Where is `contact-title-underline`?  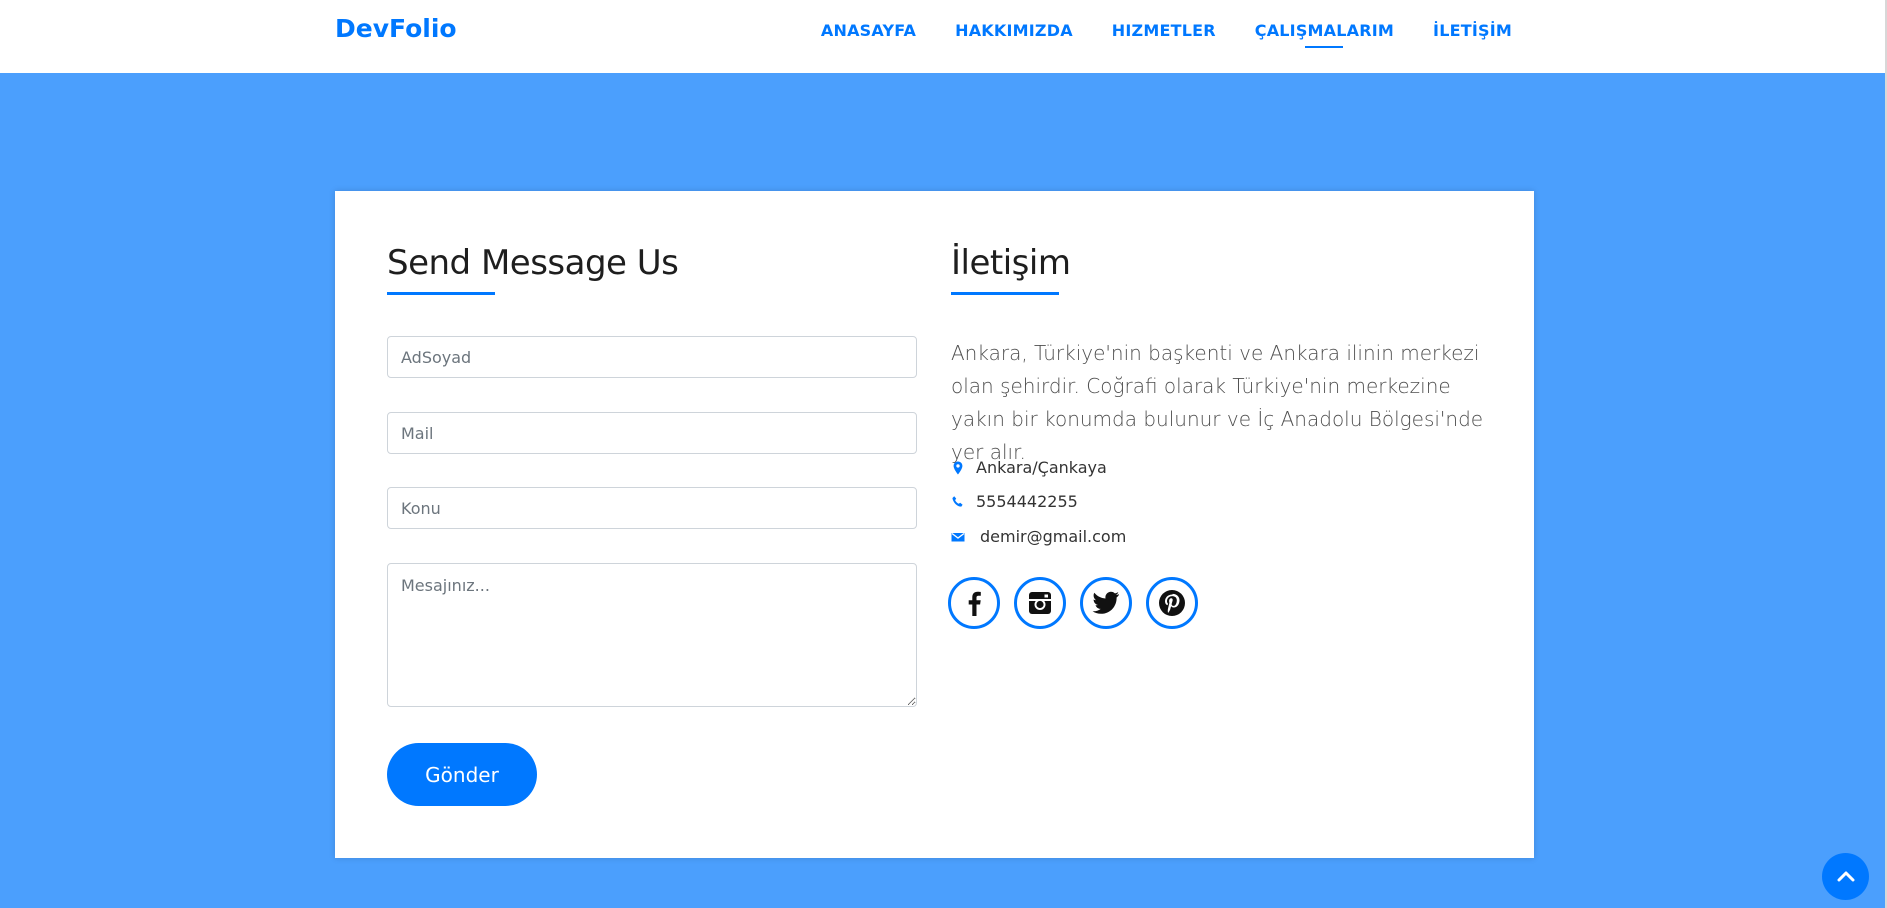
contact-title-underline is located at coordinates (1005, 293).